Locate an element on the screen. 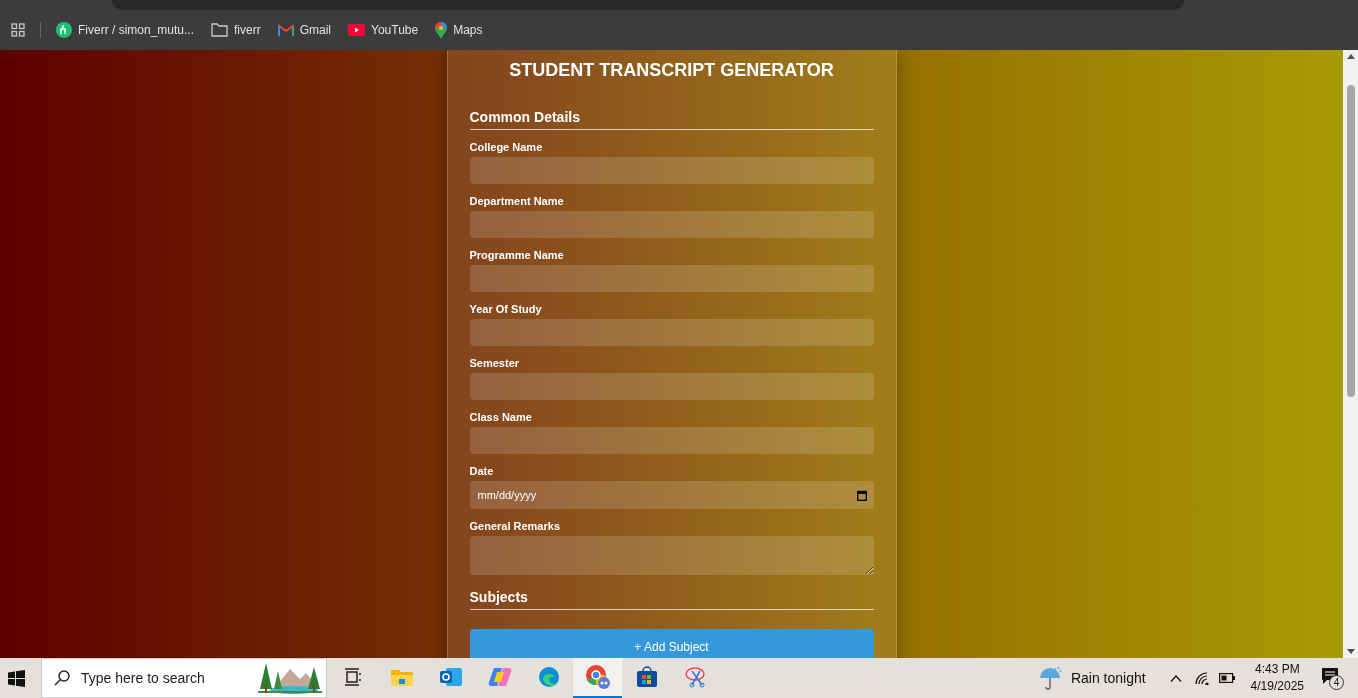  scrollbar-thumb is located at coordinates (1350, 241).